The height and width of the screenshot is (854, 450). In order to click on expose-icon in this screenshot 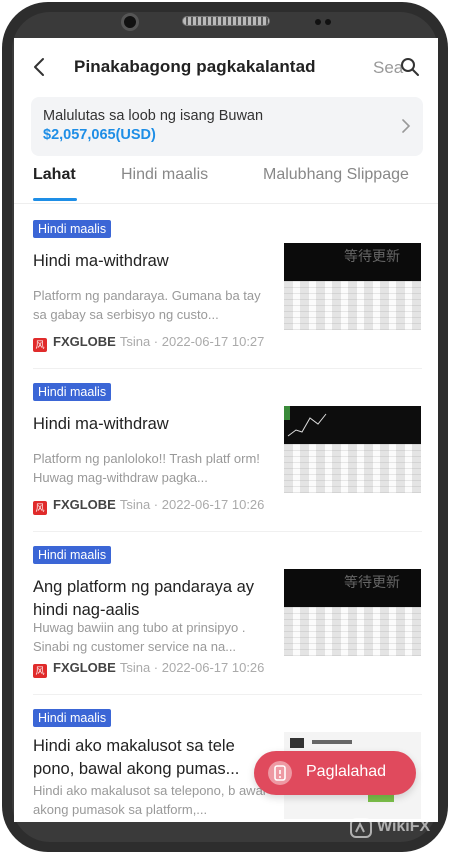, I will do `click(280, 773)`.